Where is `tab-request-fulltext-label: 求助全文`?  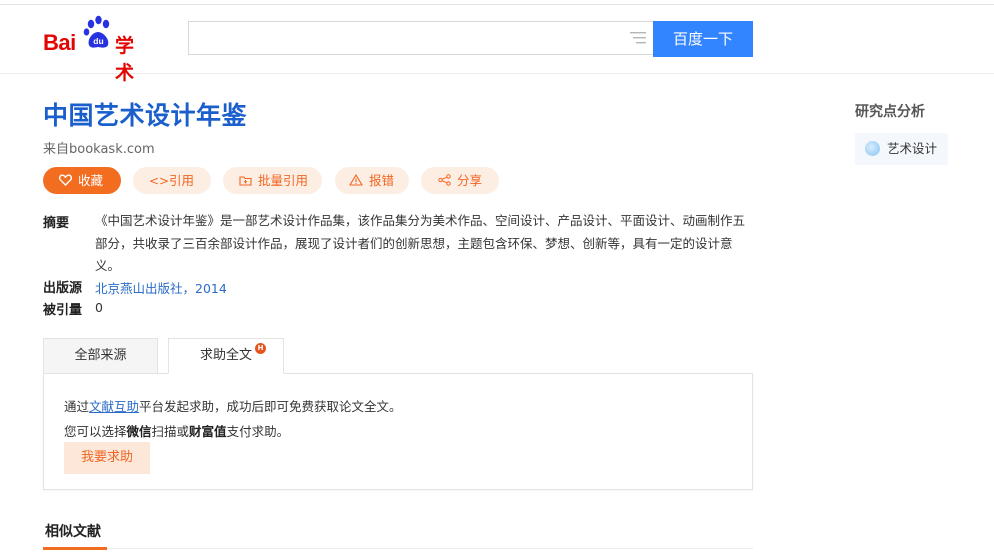
tab-request-fulltext-label: 求助全文 is located at coordinates (225, 355).